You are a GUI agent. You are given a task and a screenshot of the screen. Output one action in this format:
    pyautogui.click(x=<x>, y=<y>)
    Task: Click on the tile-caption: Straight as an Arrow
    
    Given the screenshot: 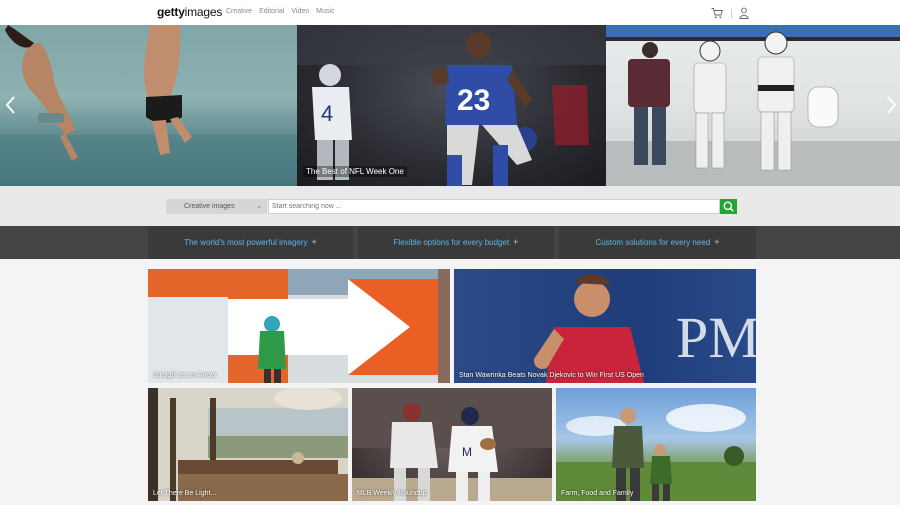 What is the action you would take?
    pyautogui.click(x=185, y=375)
    